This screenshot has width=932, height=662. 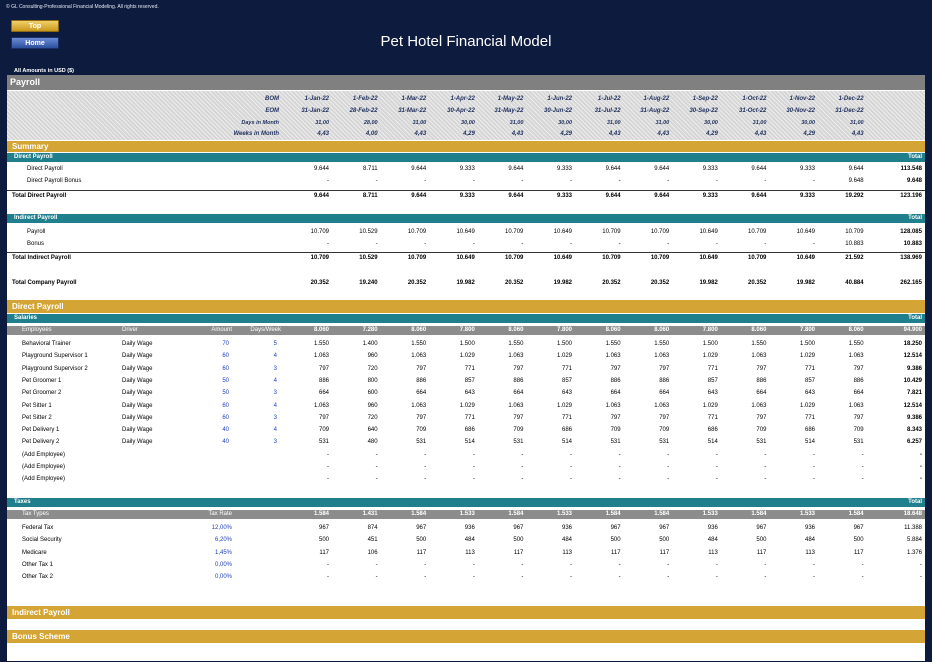 I want to click on employee-month-cell: 857, so click(x=566, y=380).